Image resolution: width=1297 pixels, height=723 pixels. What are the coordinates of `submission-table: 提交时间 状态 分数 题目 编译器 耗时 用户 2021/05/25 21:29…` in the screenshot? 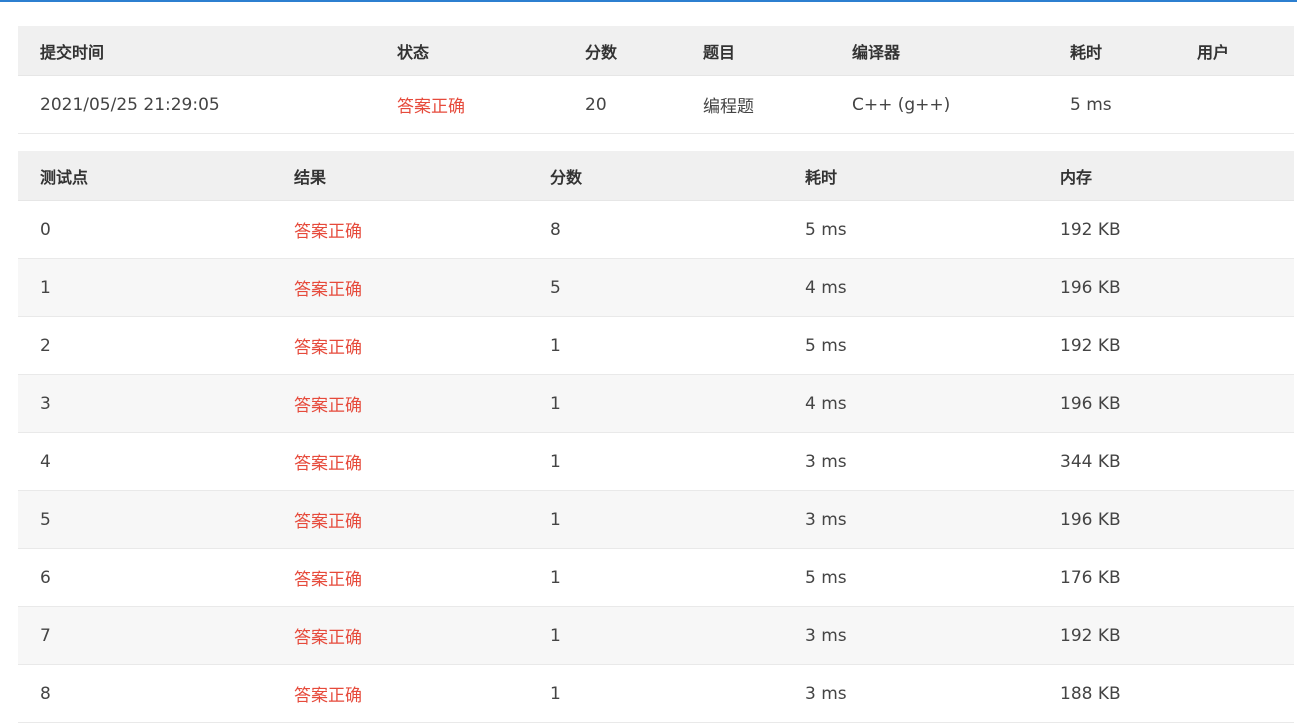 It's located at (656, 80).